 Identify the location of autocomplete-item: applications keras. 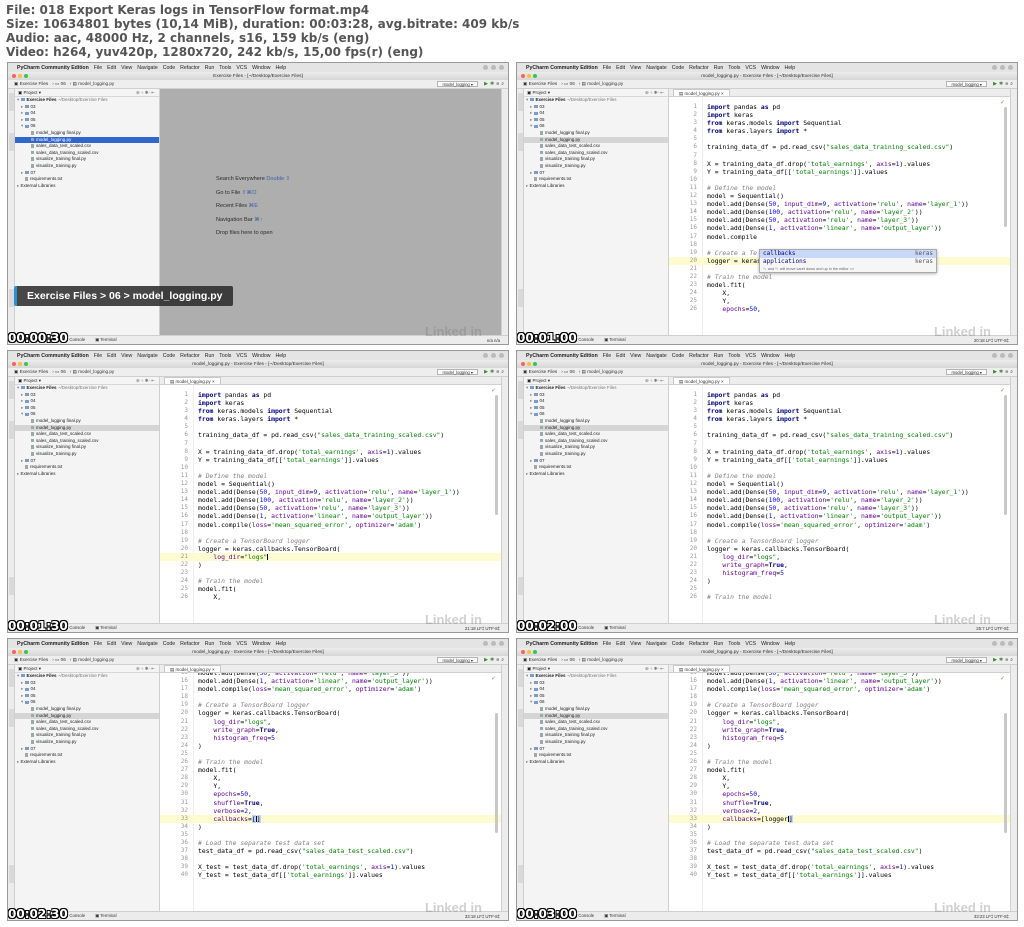
(848, 262).